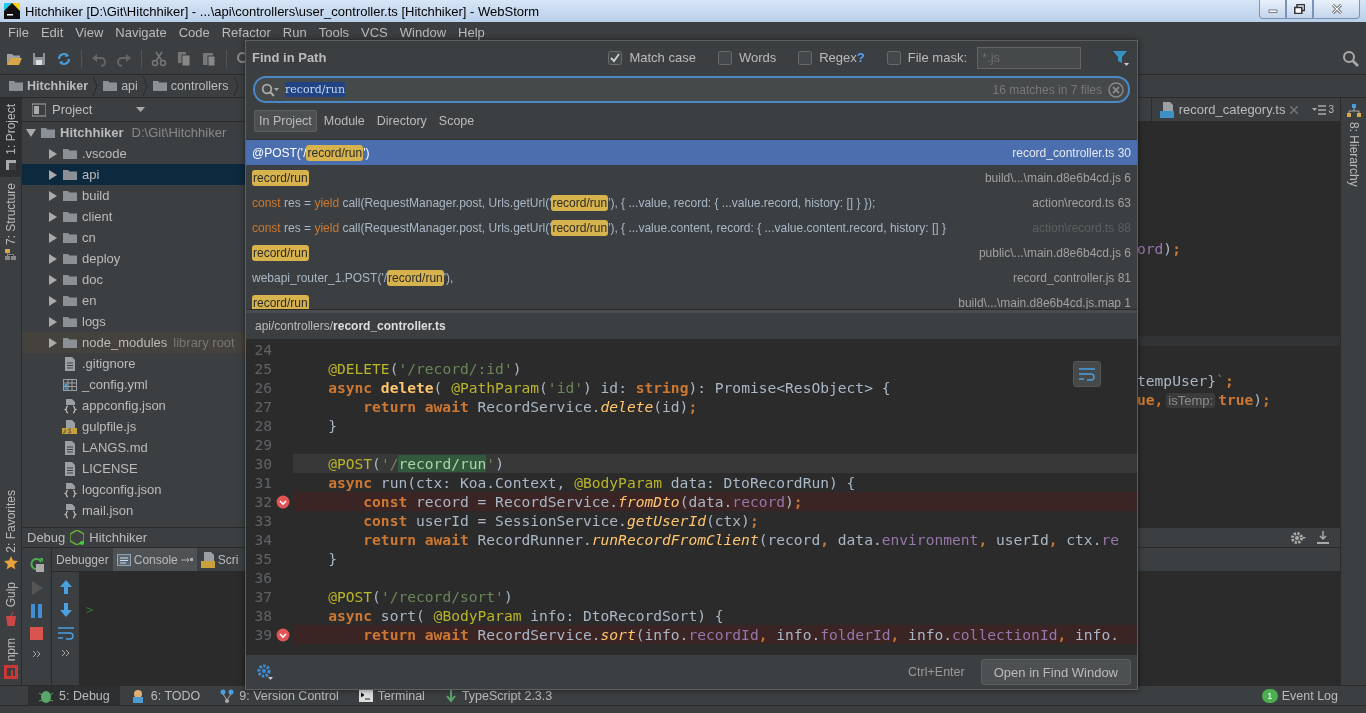 The width and height of the screenshot is (1366, 713). What do you see at coordinates (109, 363) in the screenshot?
I see `tree-item: .gitignore` at bounding box center [109, 363].